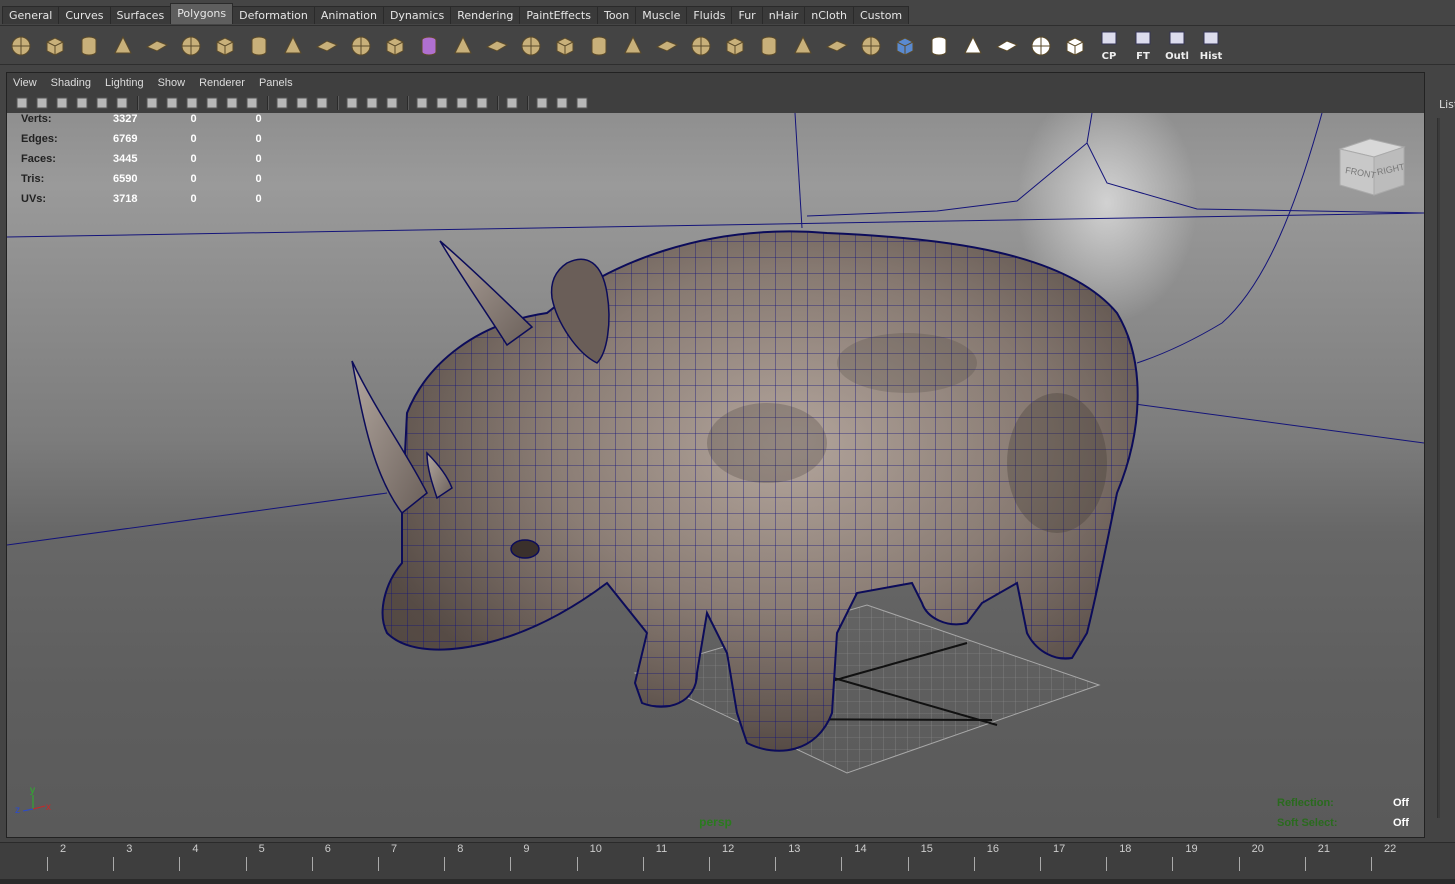 The image size is (1455, 884). What do you see at coordinates (282, 103) in the screenshot?
I see `isolate-select-icon` at bounding box center [282, 103].